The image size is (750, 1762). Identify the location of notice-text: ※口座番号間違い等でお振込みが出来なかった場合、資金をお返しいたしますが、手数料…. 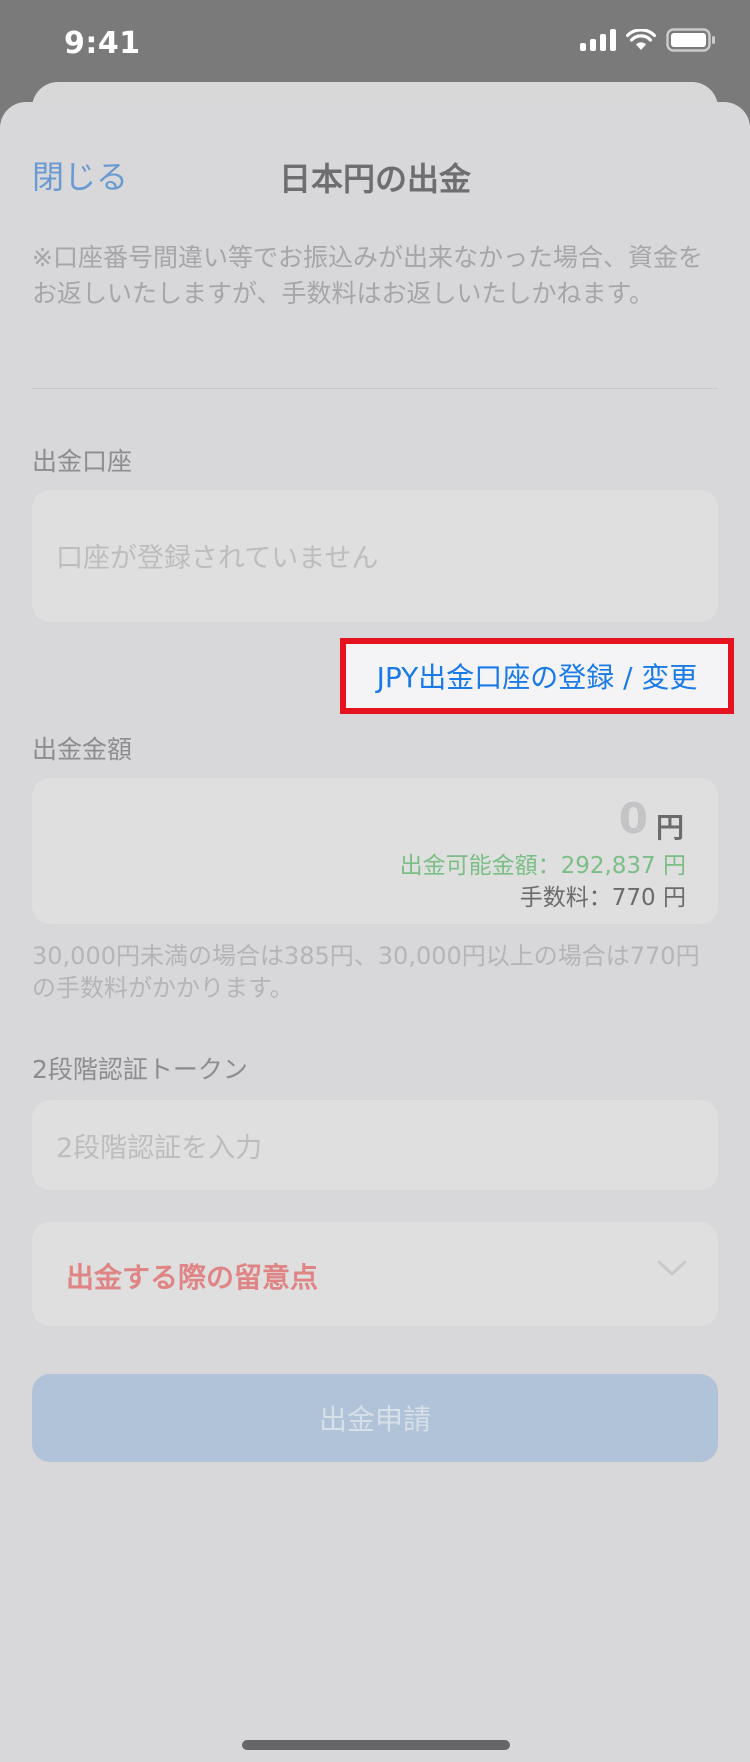
(367, 275).